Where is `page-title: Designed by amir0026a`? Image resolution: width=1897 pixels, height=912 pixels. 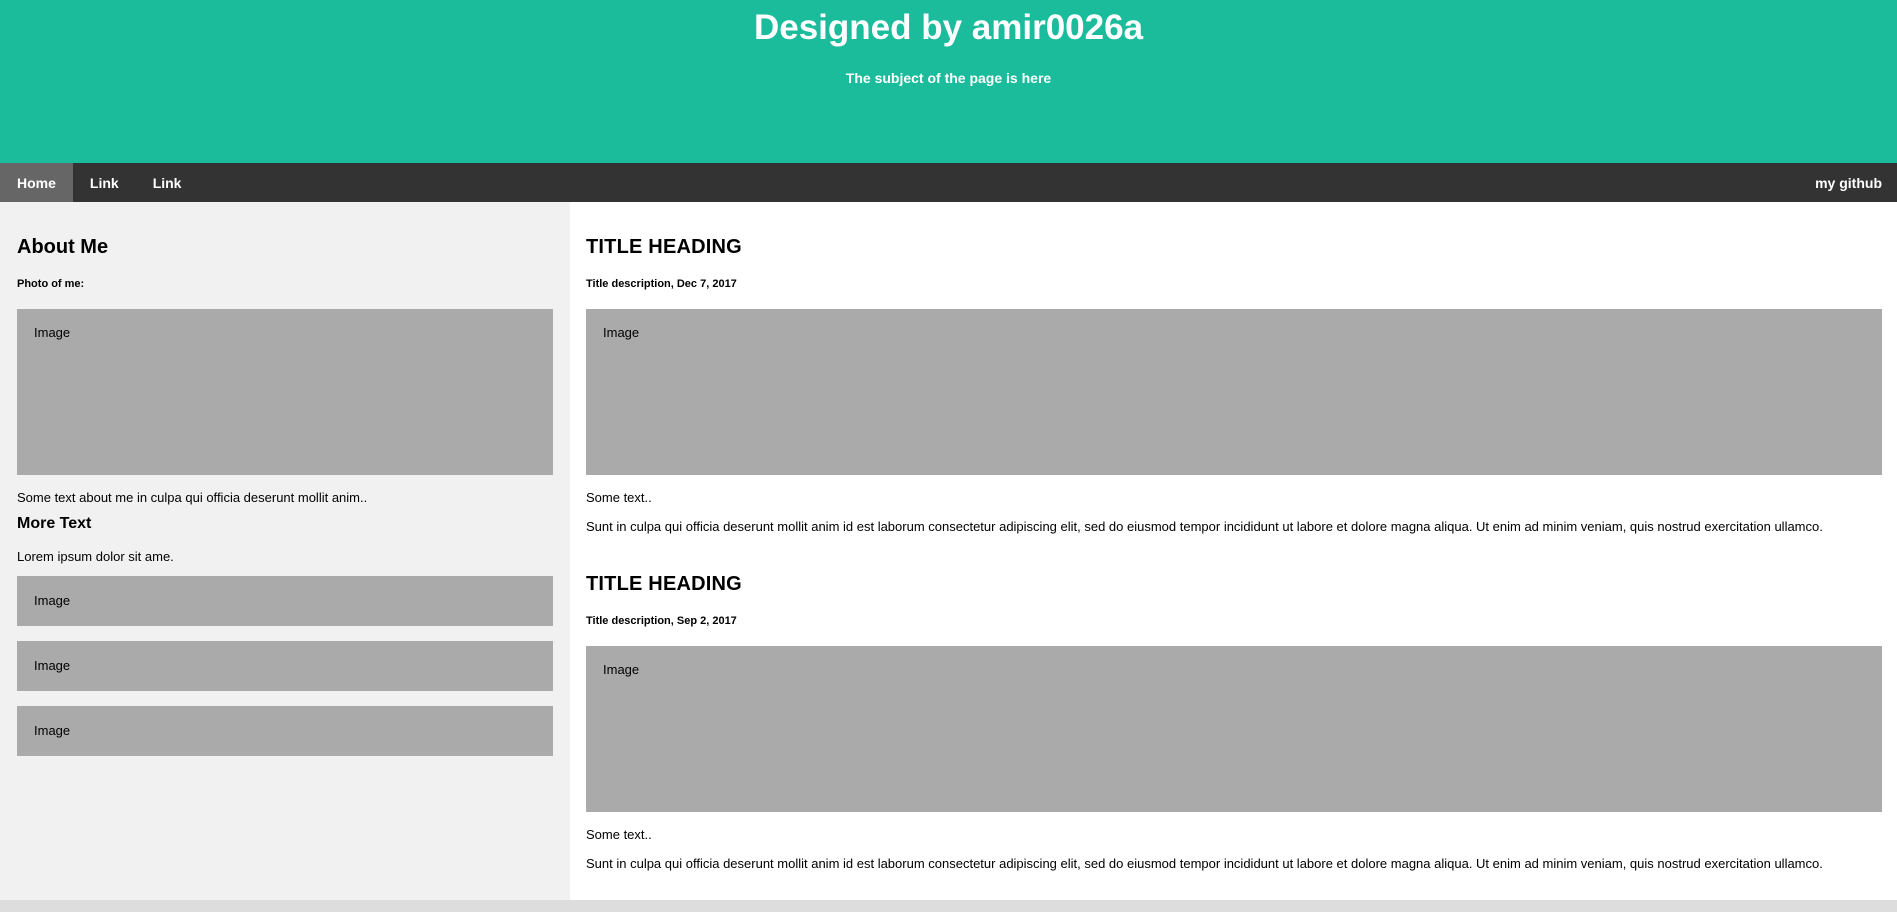
page-title: Designed by amir0026a is located at coordinates (948, 27).